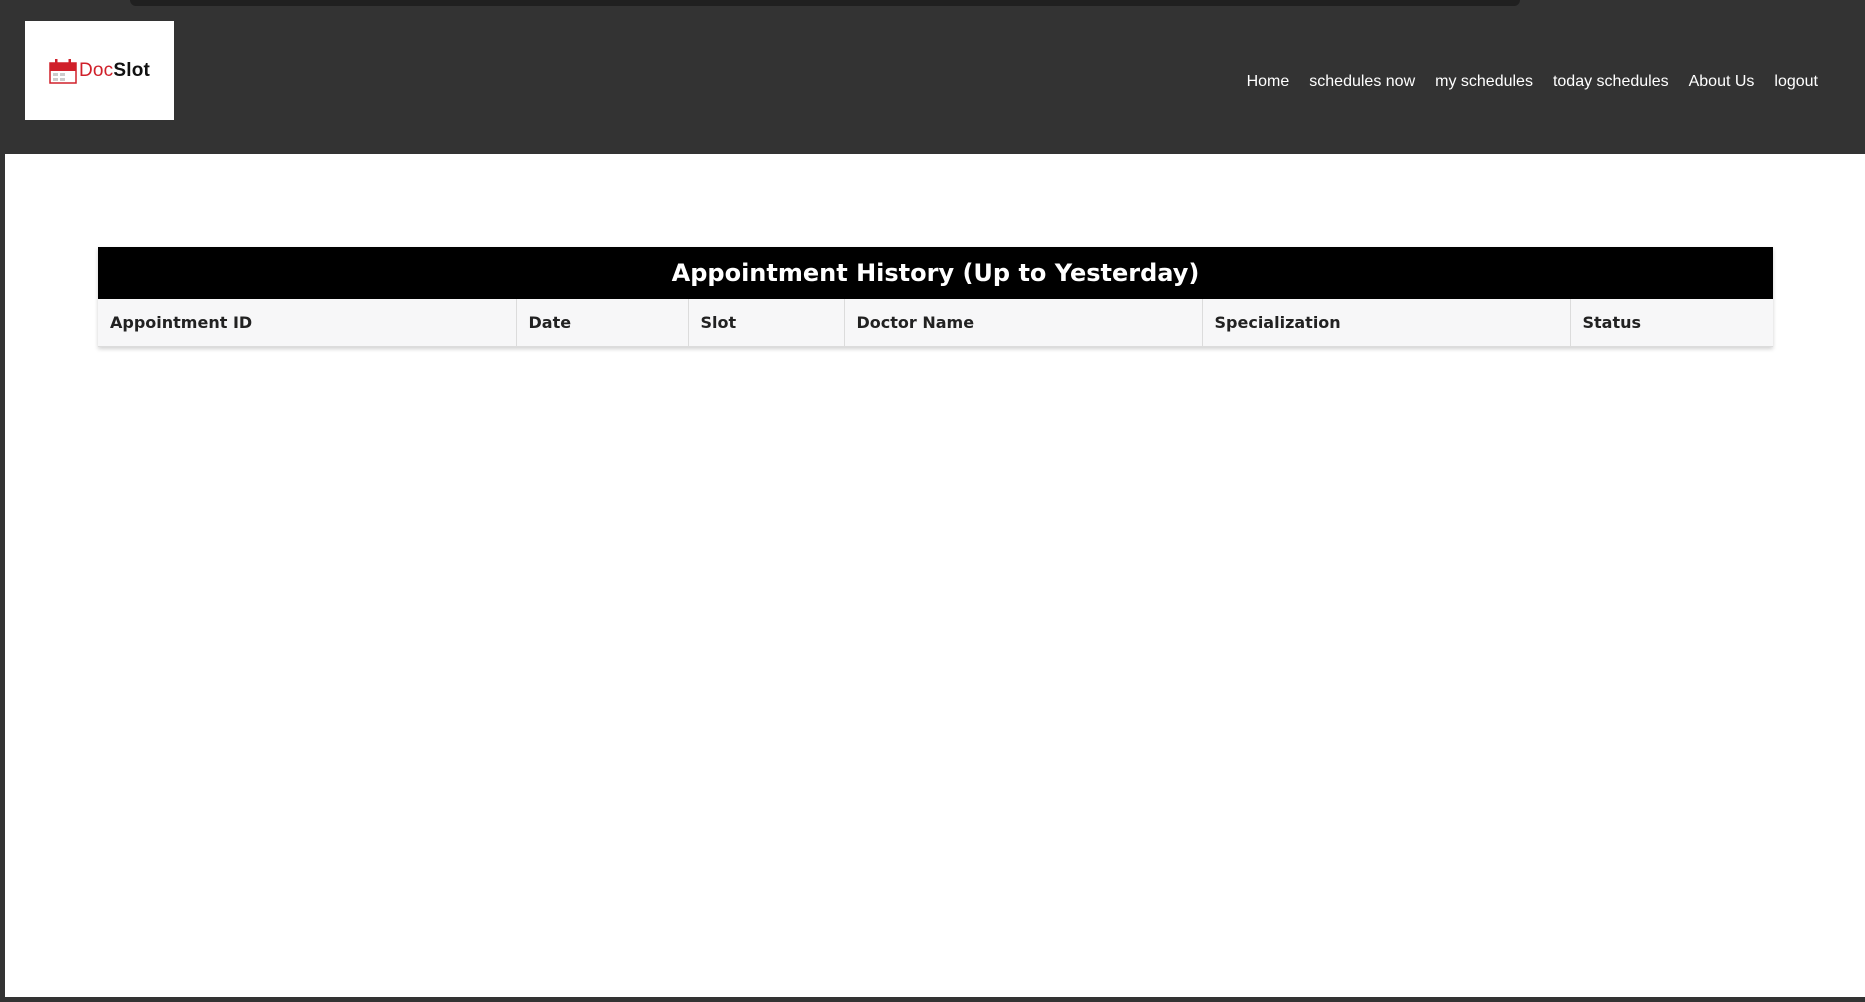  I want to click on logo: DocSlot, so click(99, 70).